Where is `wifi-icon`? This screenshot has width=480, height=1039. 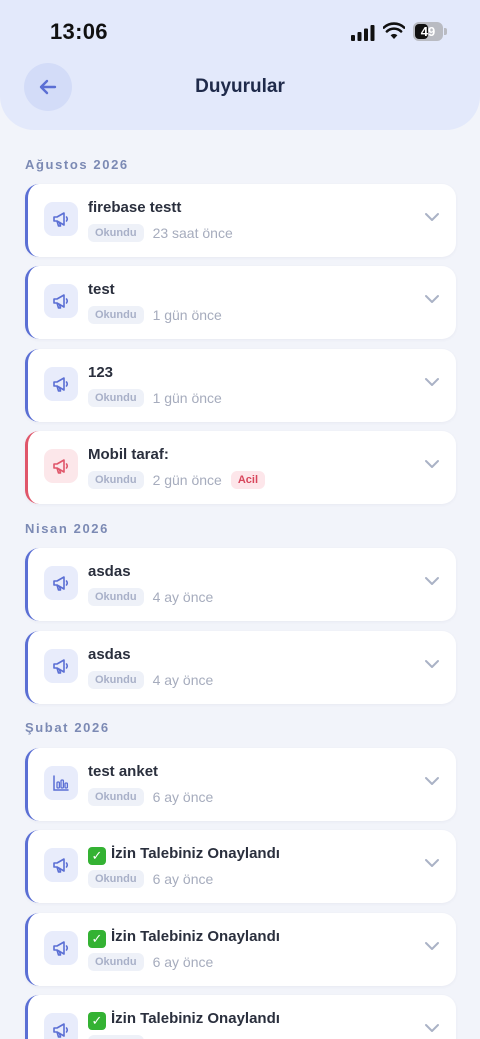 wifi-icon is located at coordinates (394, 30).